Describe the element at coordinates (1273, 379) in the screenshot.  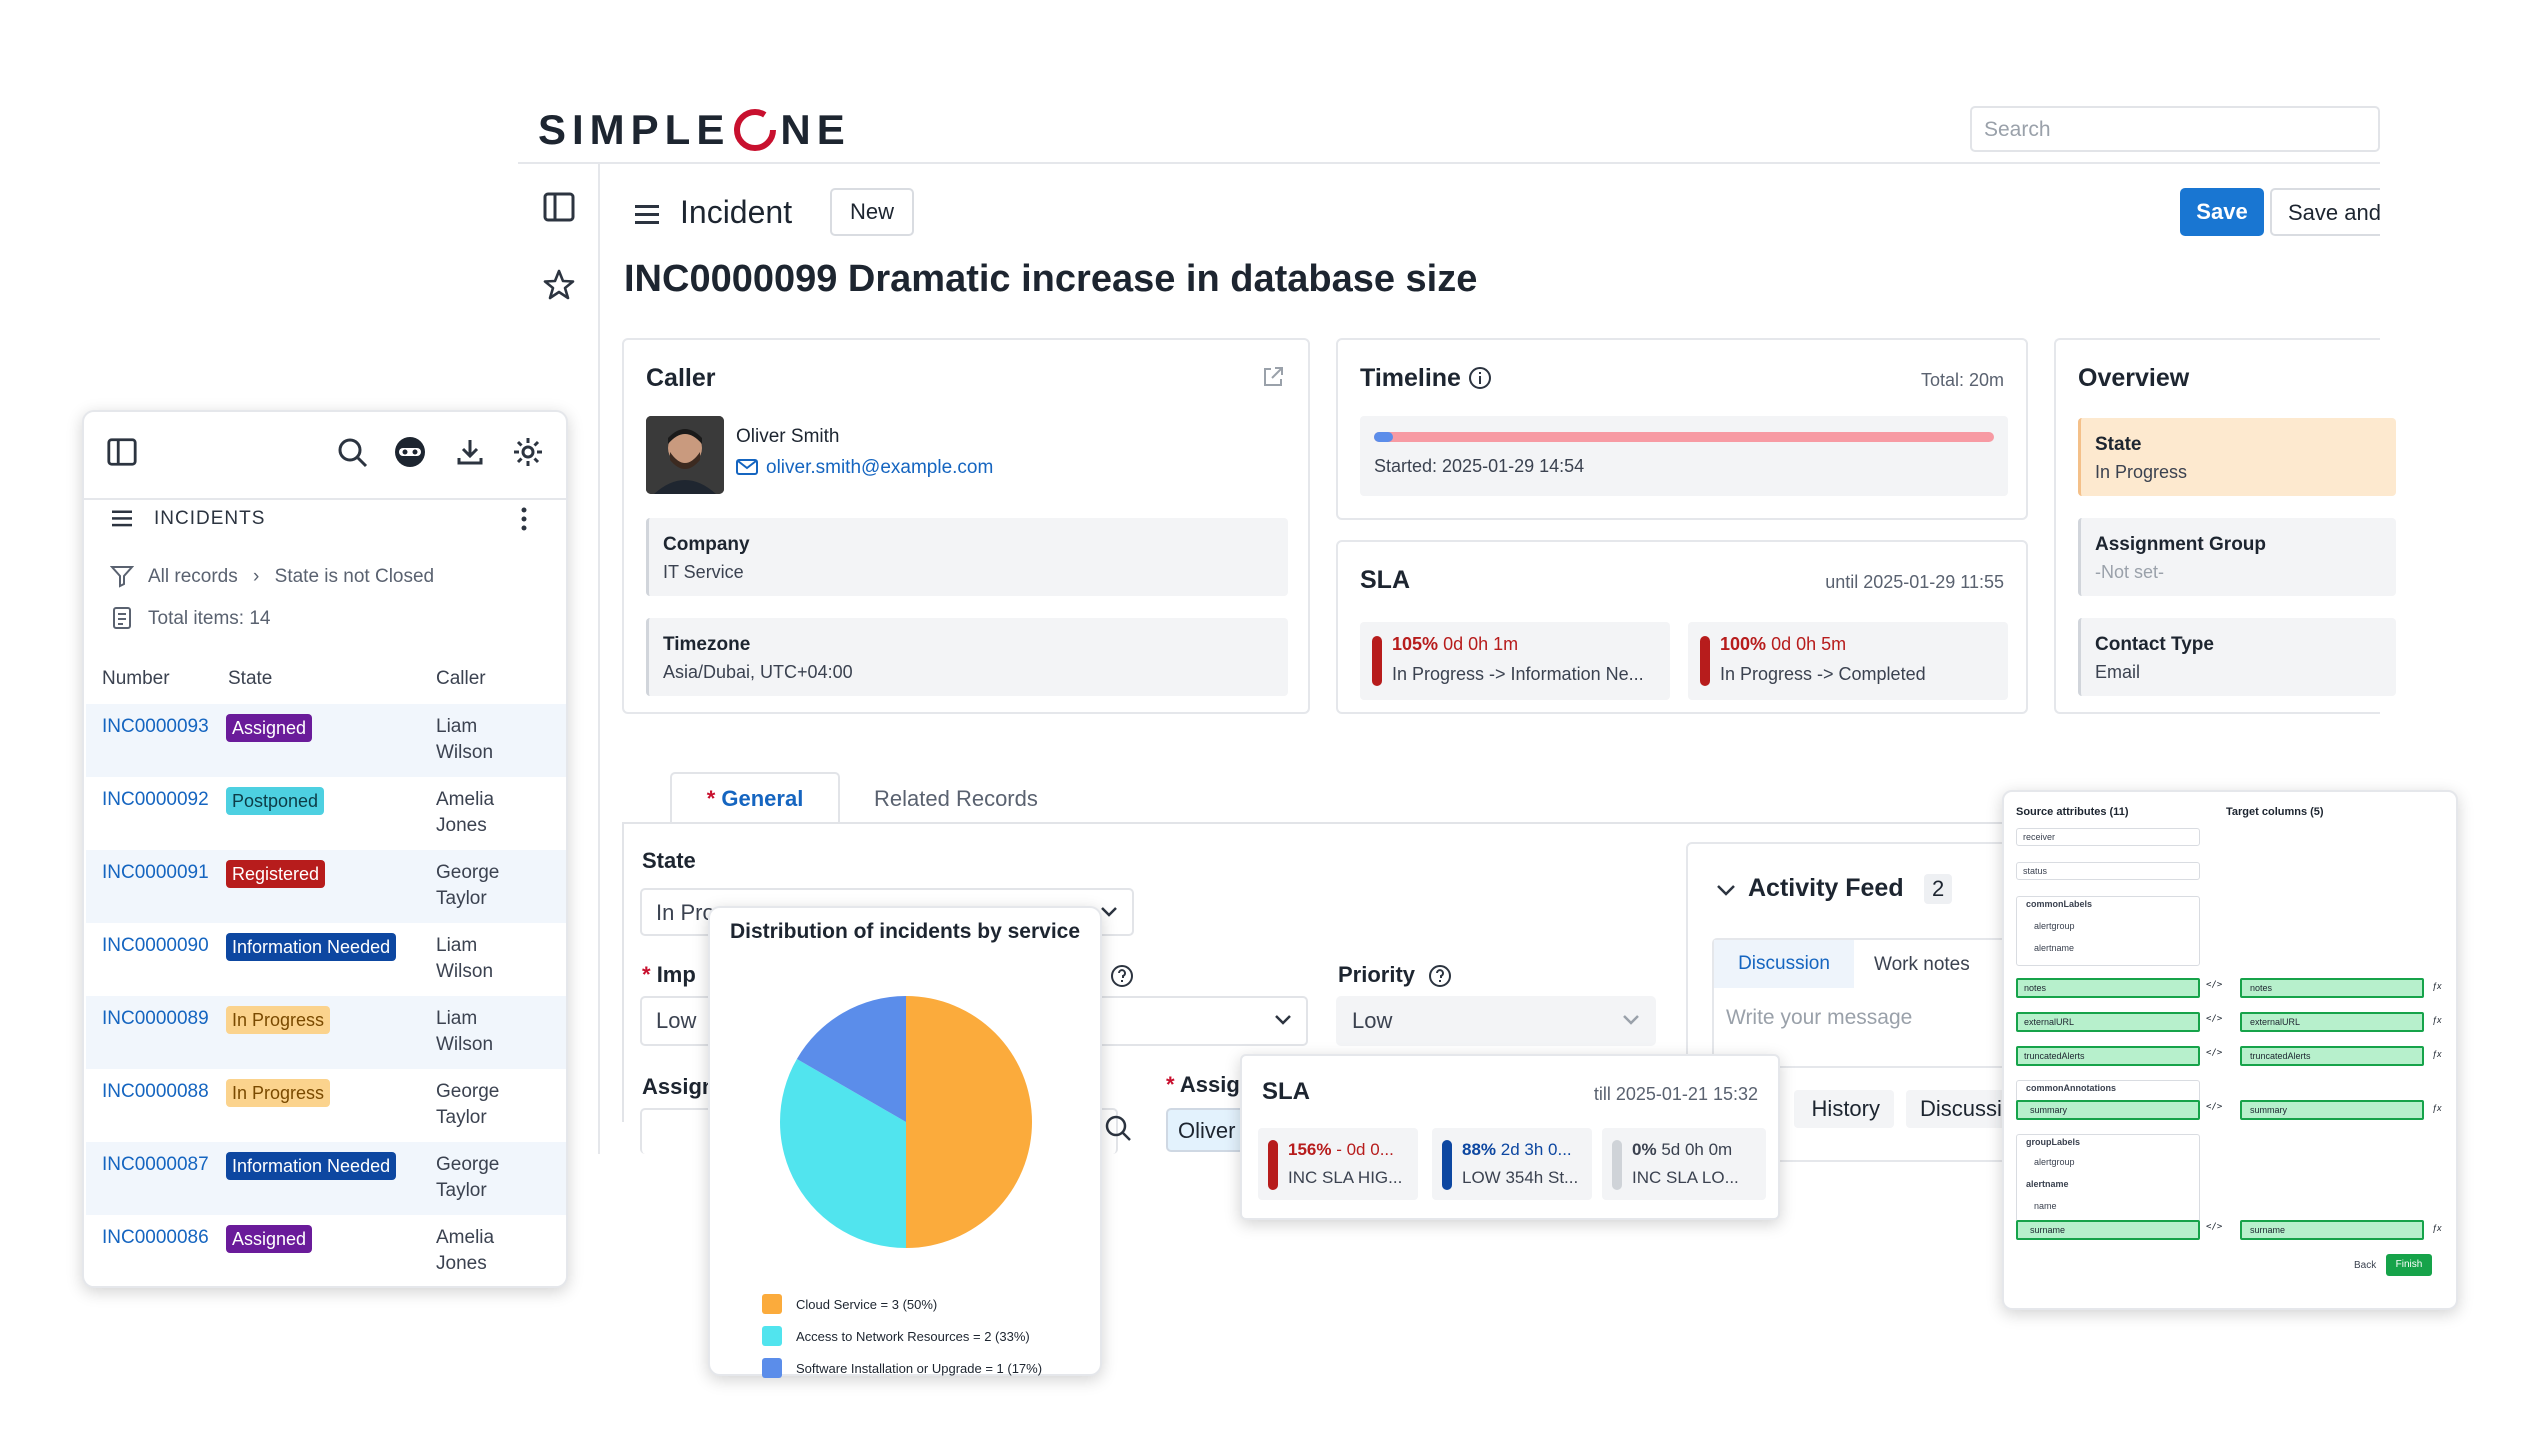
I see `external-link-icon` at that location.